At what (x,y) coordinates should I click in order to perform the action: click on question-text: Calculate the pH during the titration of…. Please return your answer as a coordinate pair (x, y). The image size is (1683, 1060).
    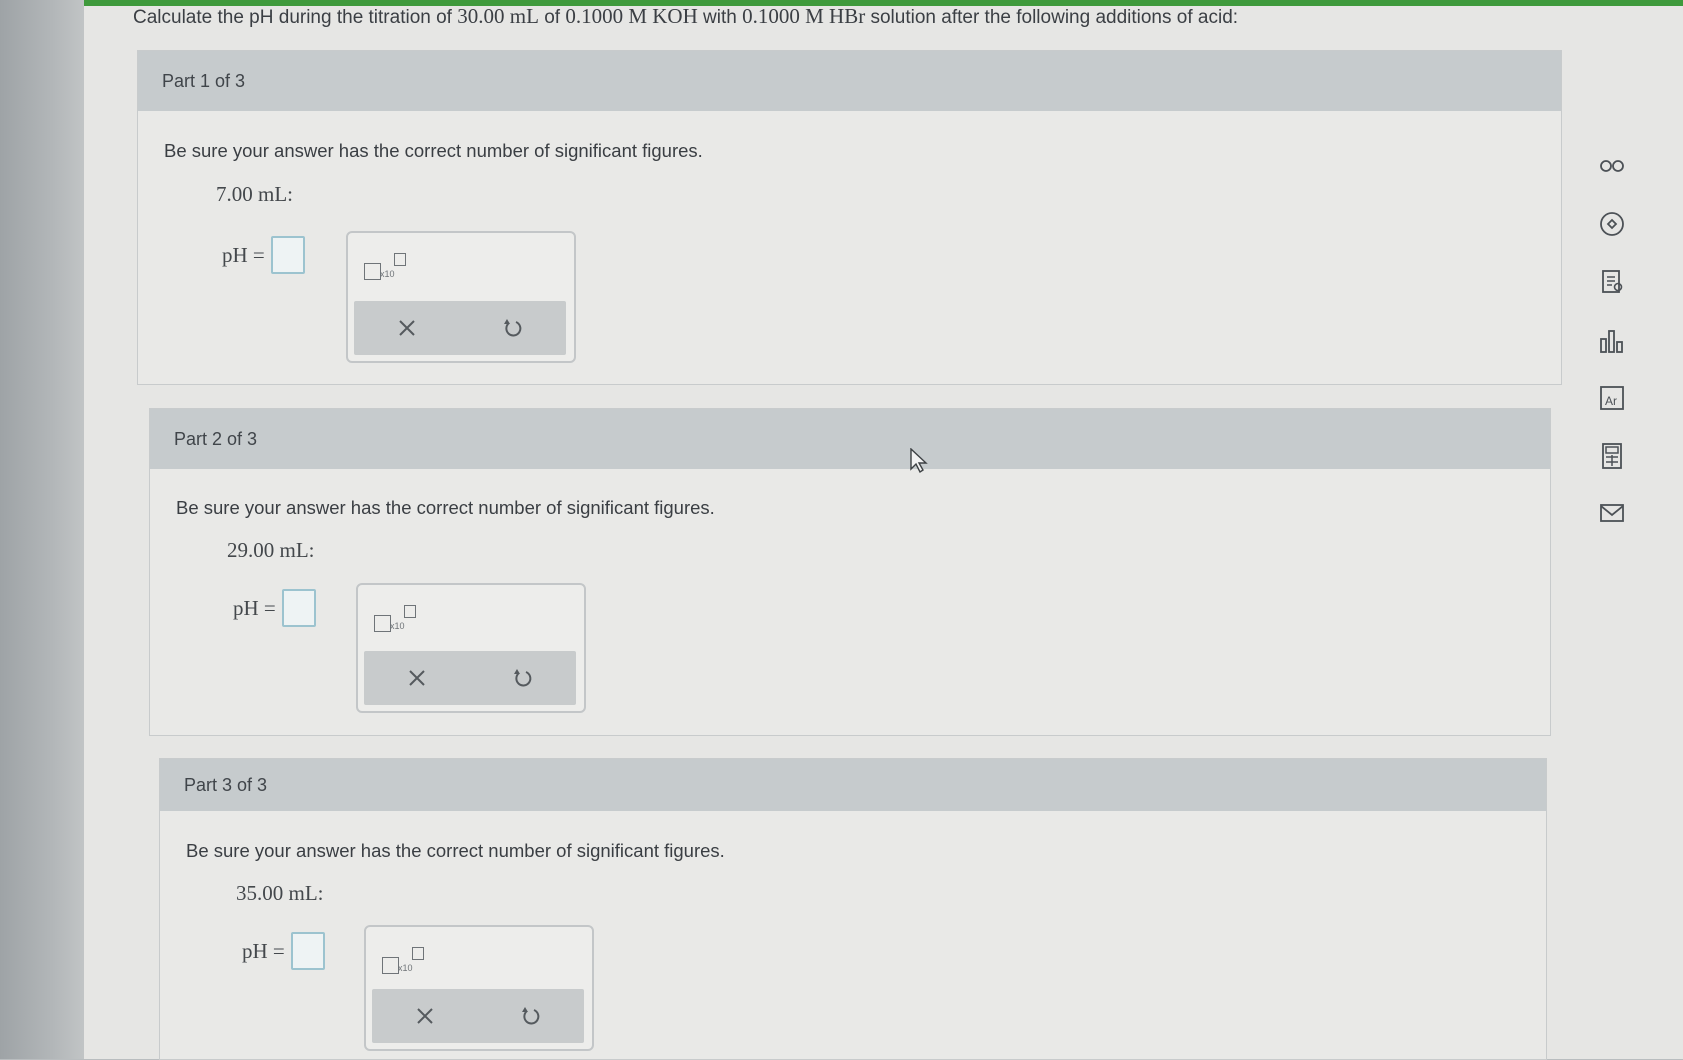
    Looking at the image, I should click on (686, 16).